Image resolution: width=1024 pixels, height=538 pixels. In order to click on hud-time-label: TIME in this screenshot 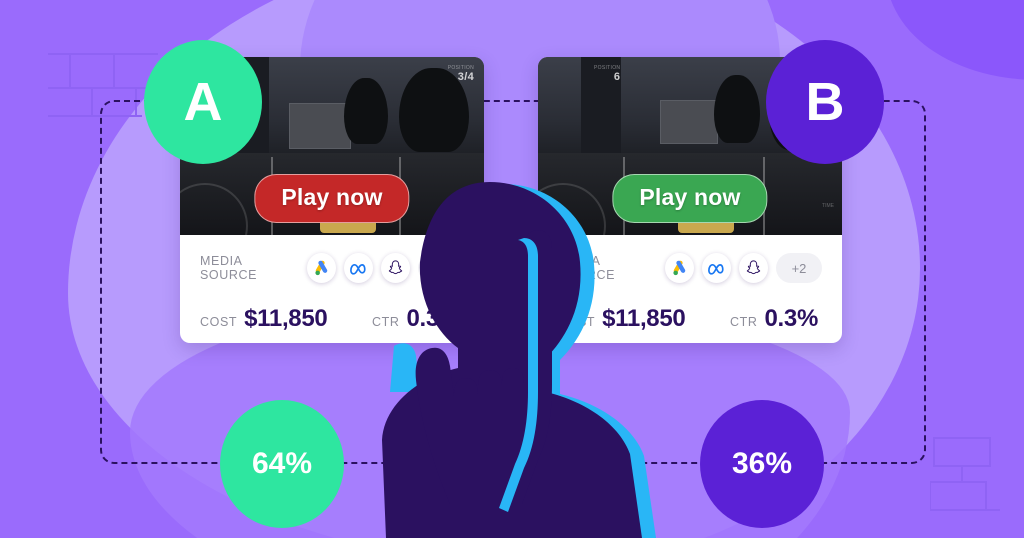, I will do `click(828, 206)`.